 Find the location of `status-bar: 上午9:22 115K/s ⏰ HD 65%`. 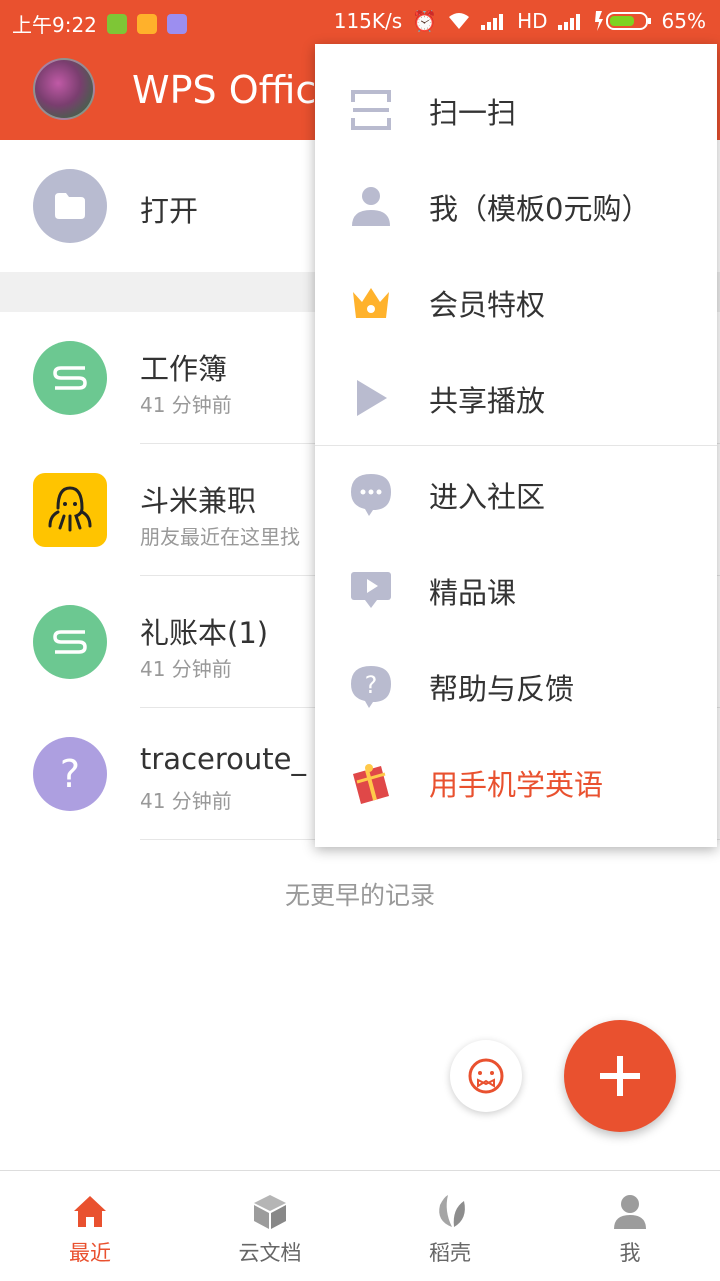

status-bar: 上午9:22 115K/s ⏰ HD 65% is located at coordinates (360, 21).